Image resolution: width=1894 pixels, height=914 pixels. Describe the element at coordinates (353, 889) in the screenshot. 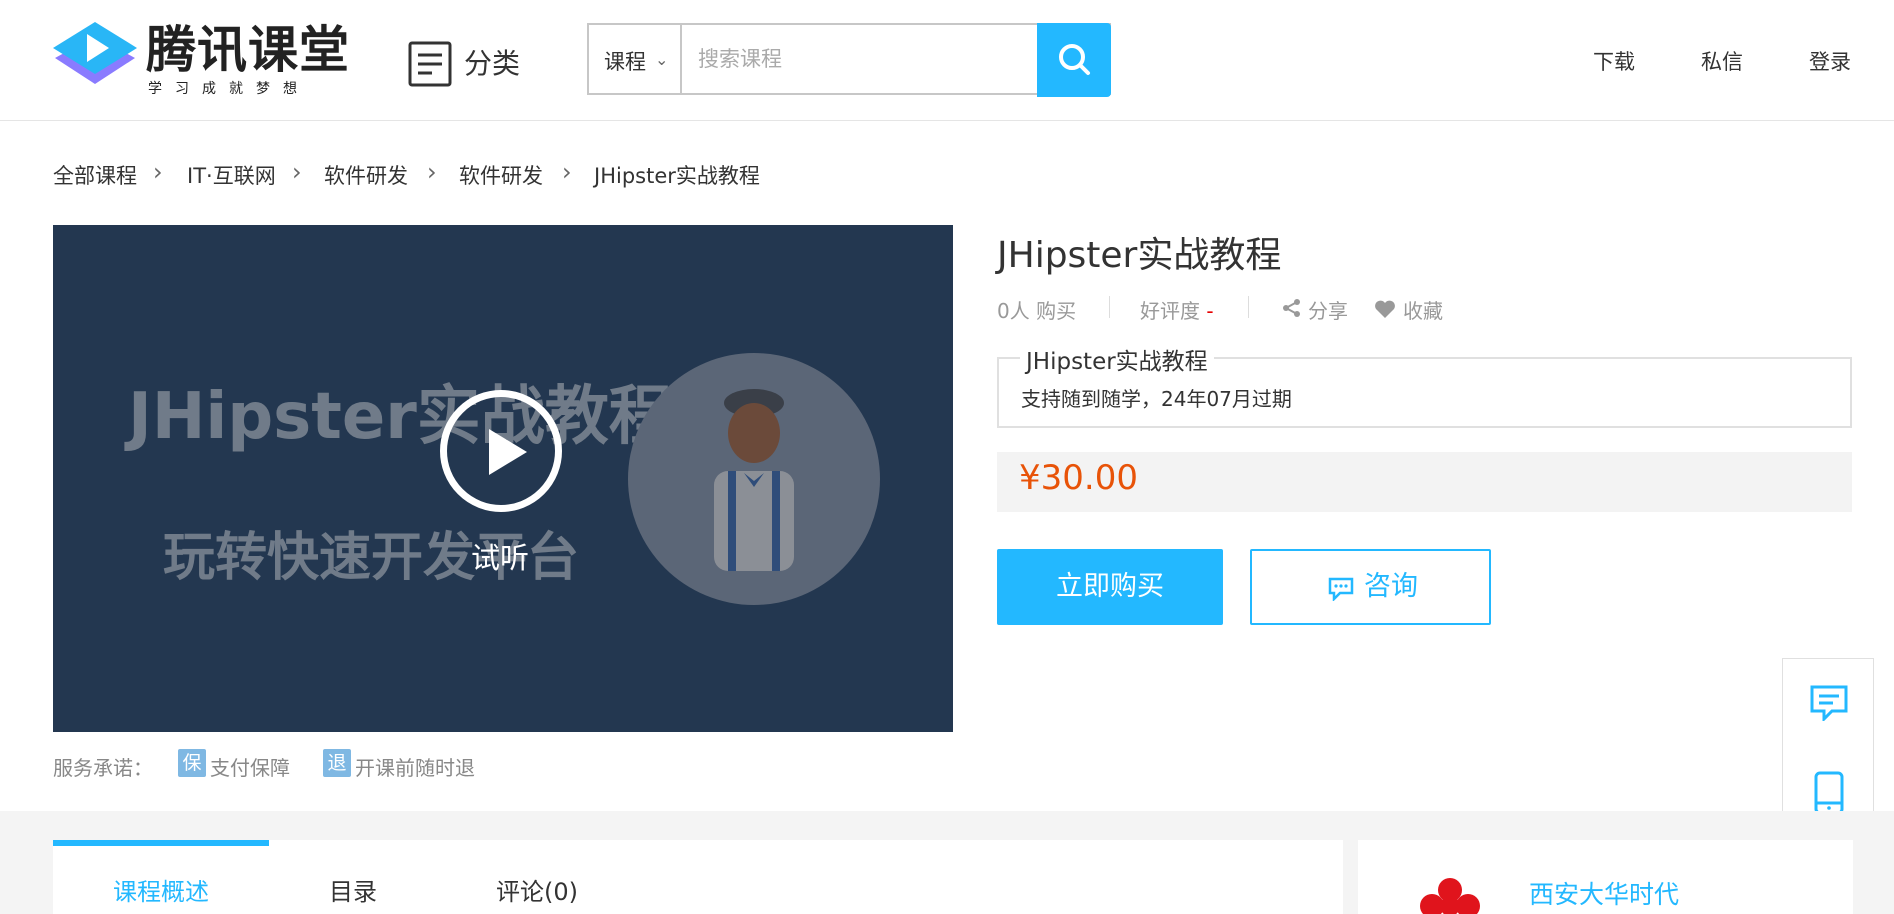

I see `tab-catalog: 目录` at that location.